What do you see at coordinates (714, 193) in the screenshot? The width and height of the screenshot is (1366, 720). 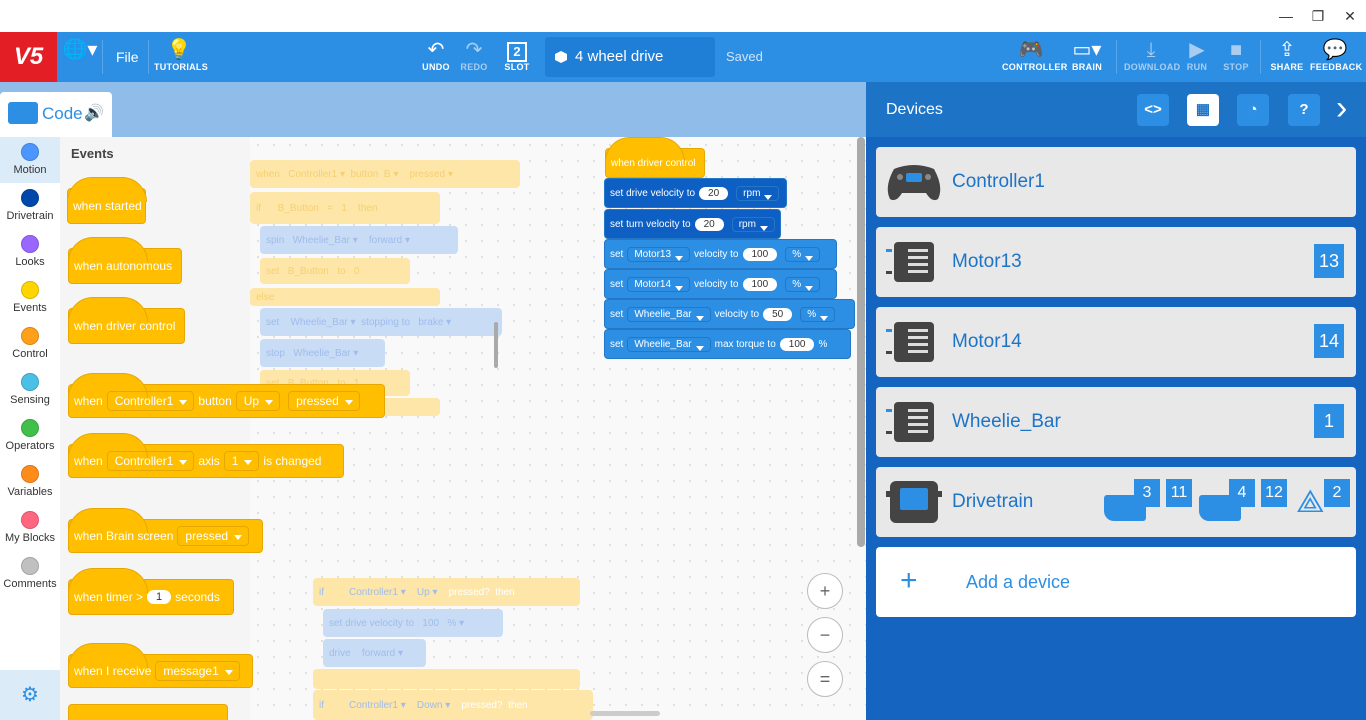 I see `drive-velocity-input: 20` at bounding box center [714, 193].